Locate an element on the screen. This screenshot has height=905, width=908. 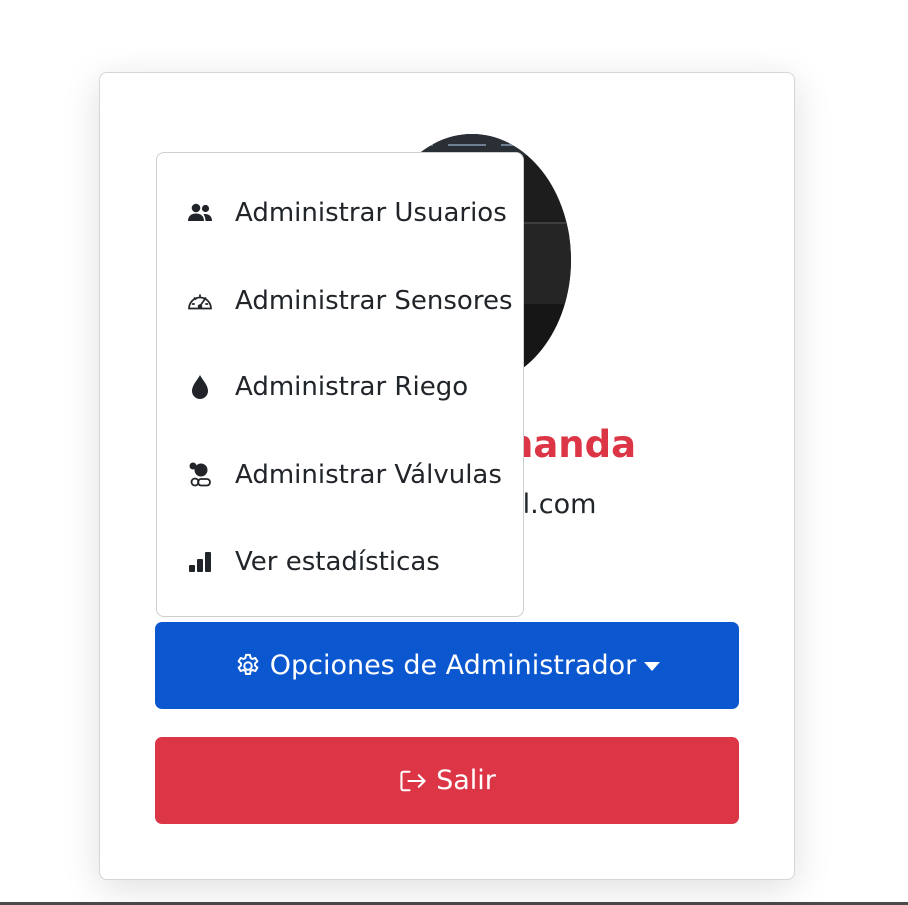
admin-options-label: Opciones de Administrador is located at coordinates (453, 665).